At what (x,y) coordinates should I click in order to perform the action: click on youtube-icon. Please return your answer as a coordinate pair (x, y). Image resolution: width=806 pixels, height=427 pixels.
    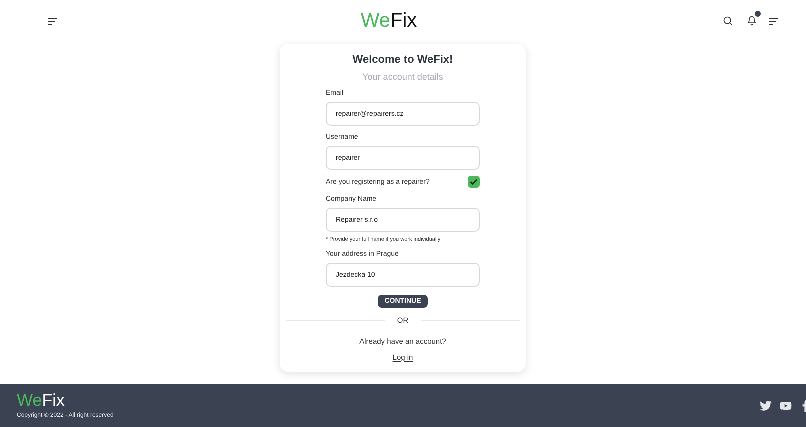
    Looking at the image, I should click on (786, 406).